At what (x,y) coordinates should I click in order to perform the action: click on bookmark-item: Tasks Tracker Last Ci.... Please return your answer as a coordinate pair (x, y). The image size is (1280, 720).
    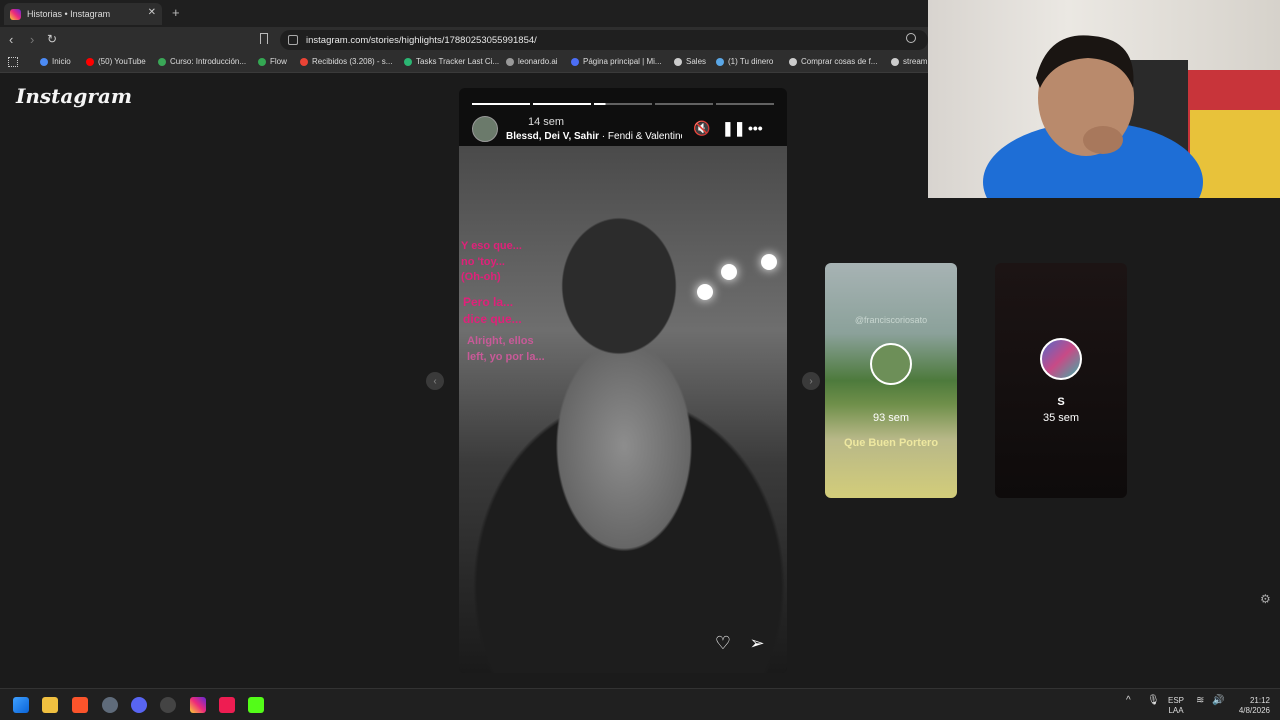
    Looking at the image, I should click on (451, 61).